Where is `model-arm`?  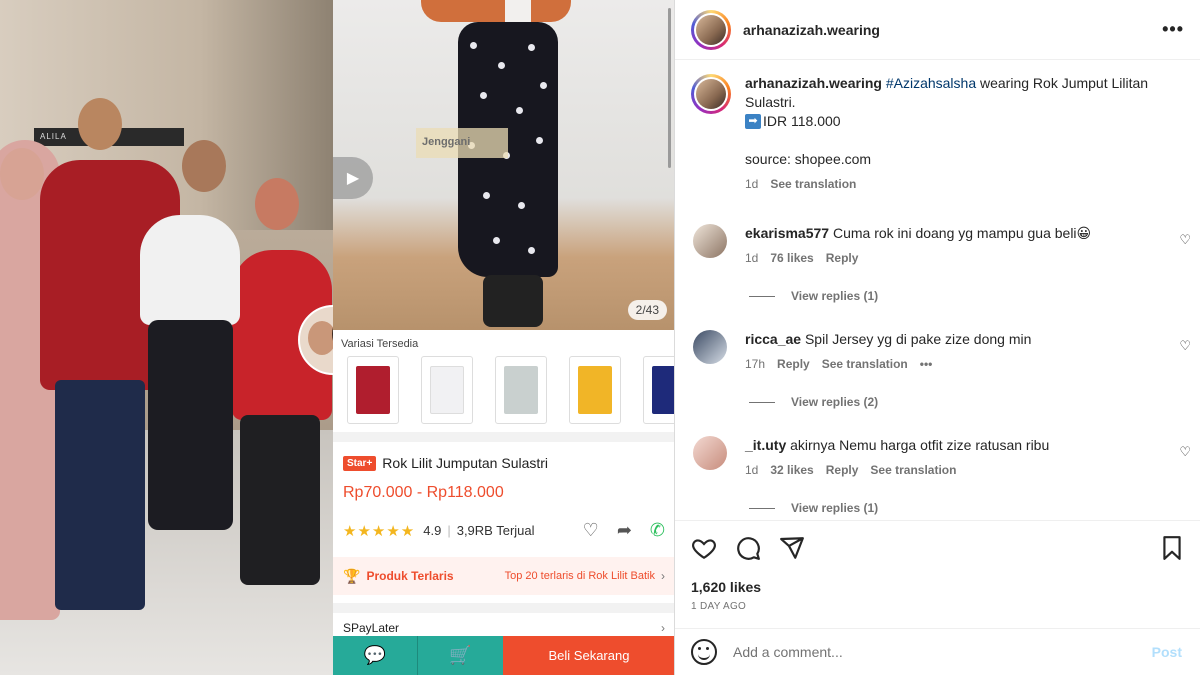
model-arm is located at coordinates (496, 11).